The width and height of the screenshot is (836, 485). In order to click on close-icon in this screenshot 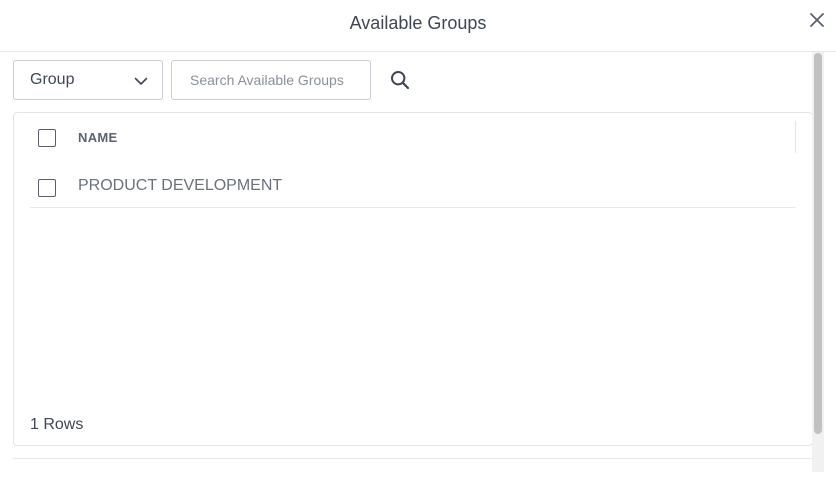, I will do `click(817, 20)`.